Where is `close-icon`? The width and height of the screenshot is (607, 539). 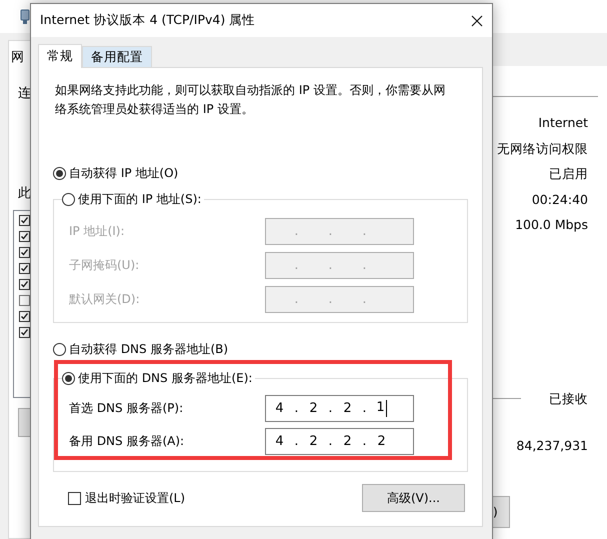 close-icon is located at coordinates (477, 20).